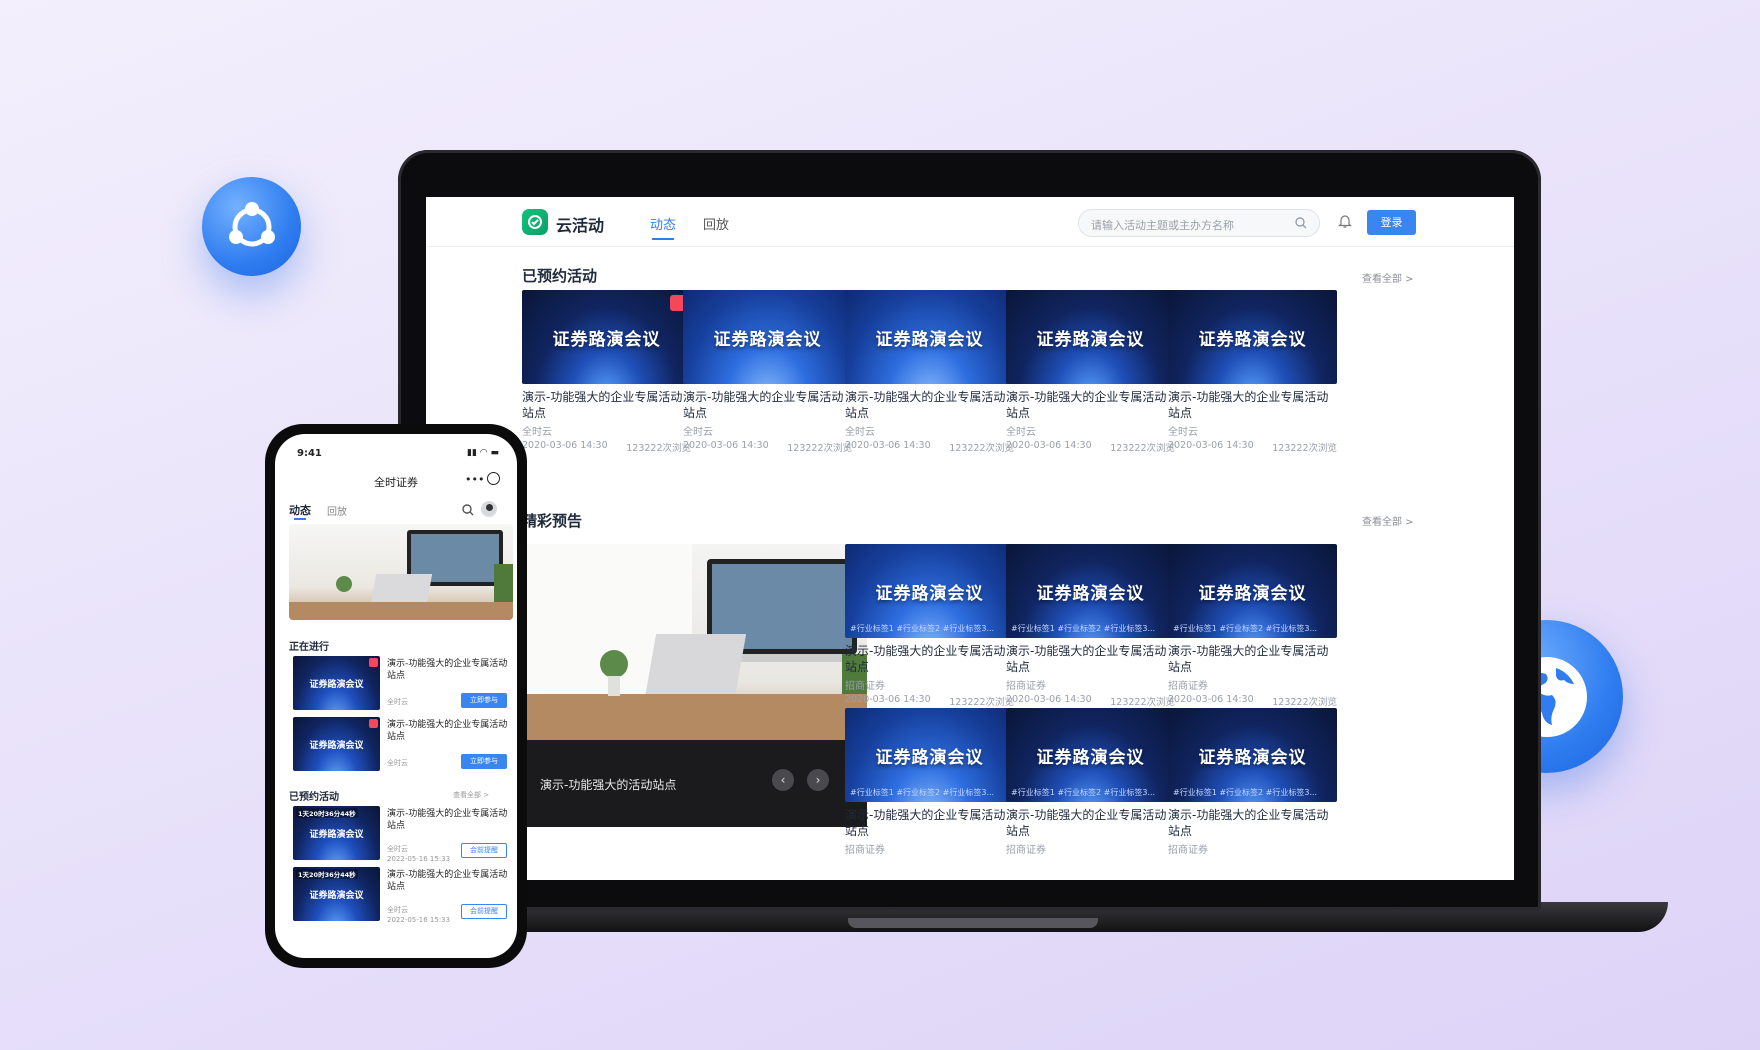 The image size is (1760, 1050). What do you see at coordinates (663, 227) in the screenshot?
I see `nav-tab-feed: 动态` at bounding box center [663, 227].